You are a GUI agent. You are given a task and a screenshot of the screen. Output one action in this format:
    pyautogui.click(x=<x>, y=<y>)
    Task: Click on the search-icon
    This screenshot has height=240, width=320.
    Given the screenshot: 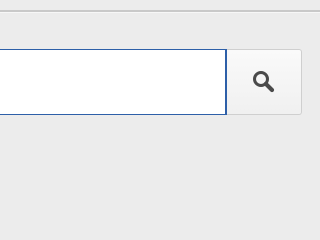 What is the action you would take?
    pyautogui.click(x=264, y=82)
    